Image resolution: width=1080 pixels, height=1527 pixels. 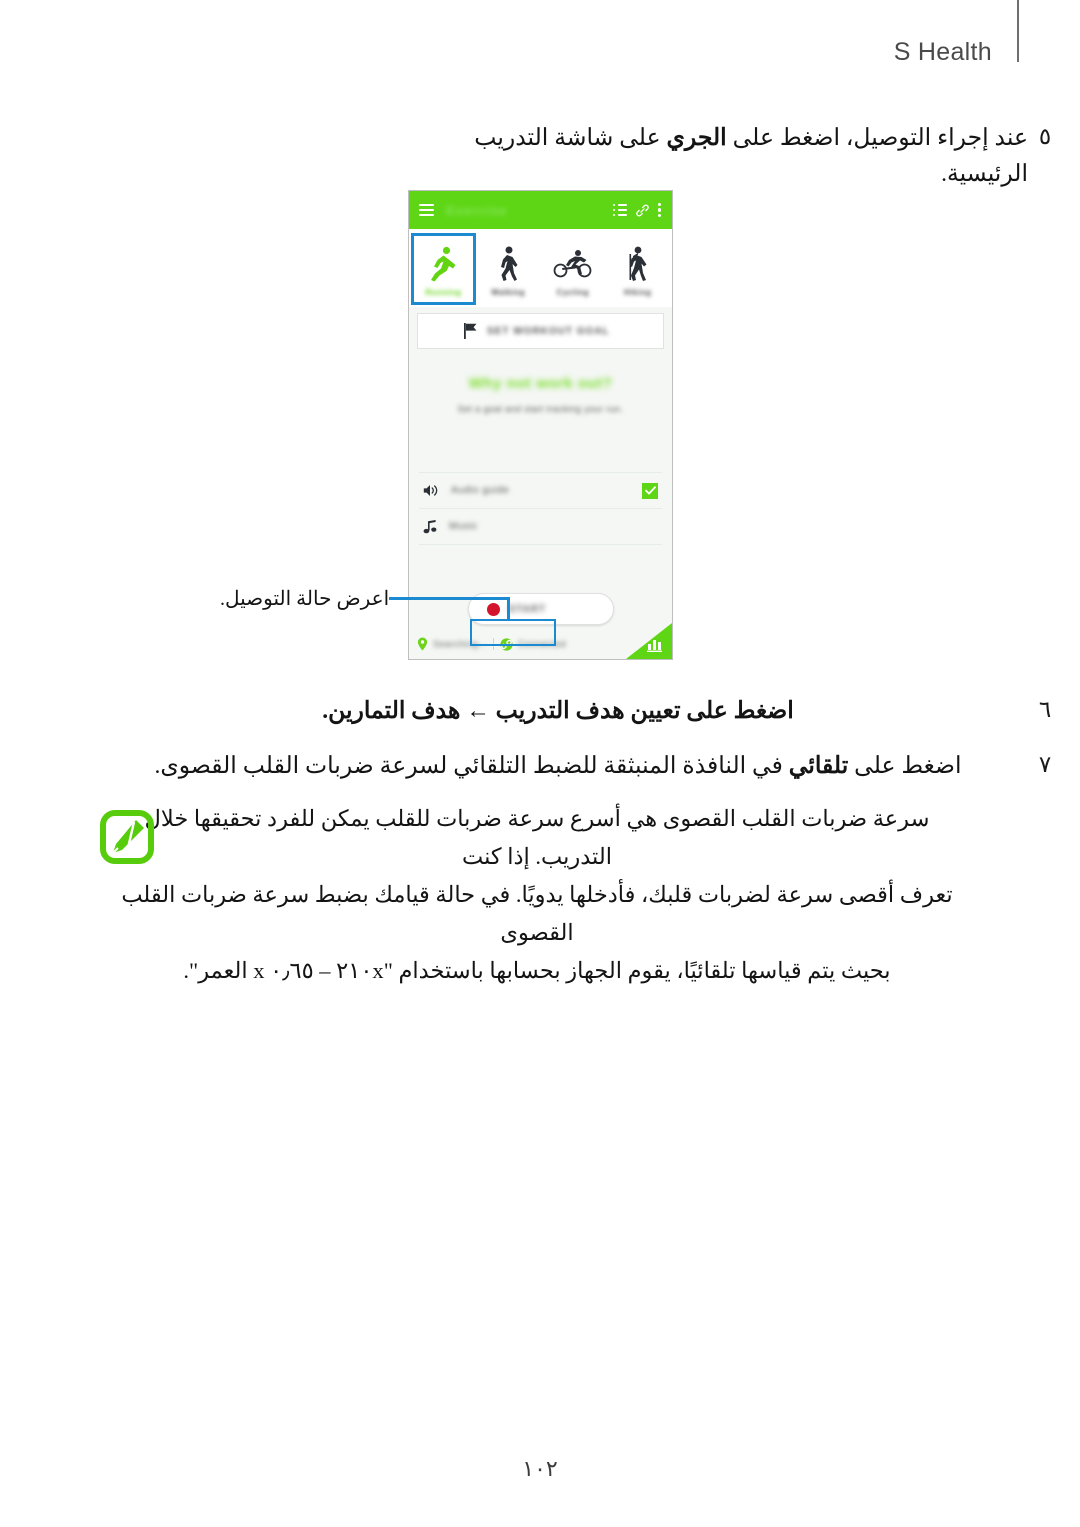 I want to click on cycling-icon, so click(x=573, y=264).